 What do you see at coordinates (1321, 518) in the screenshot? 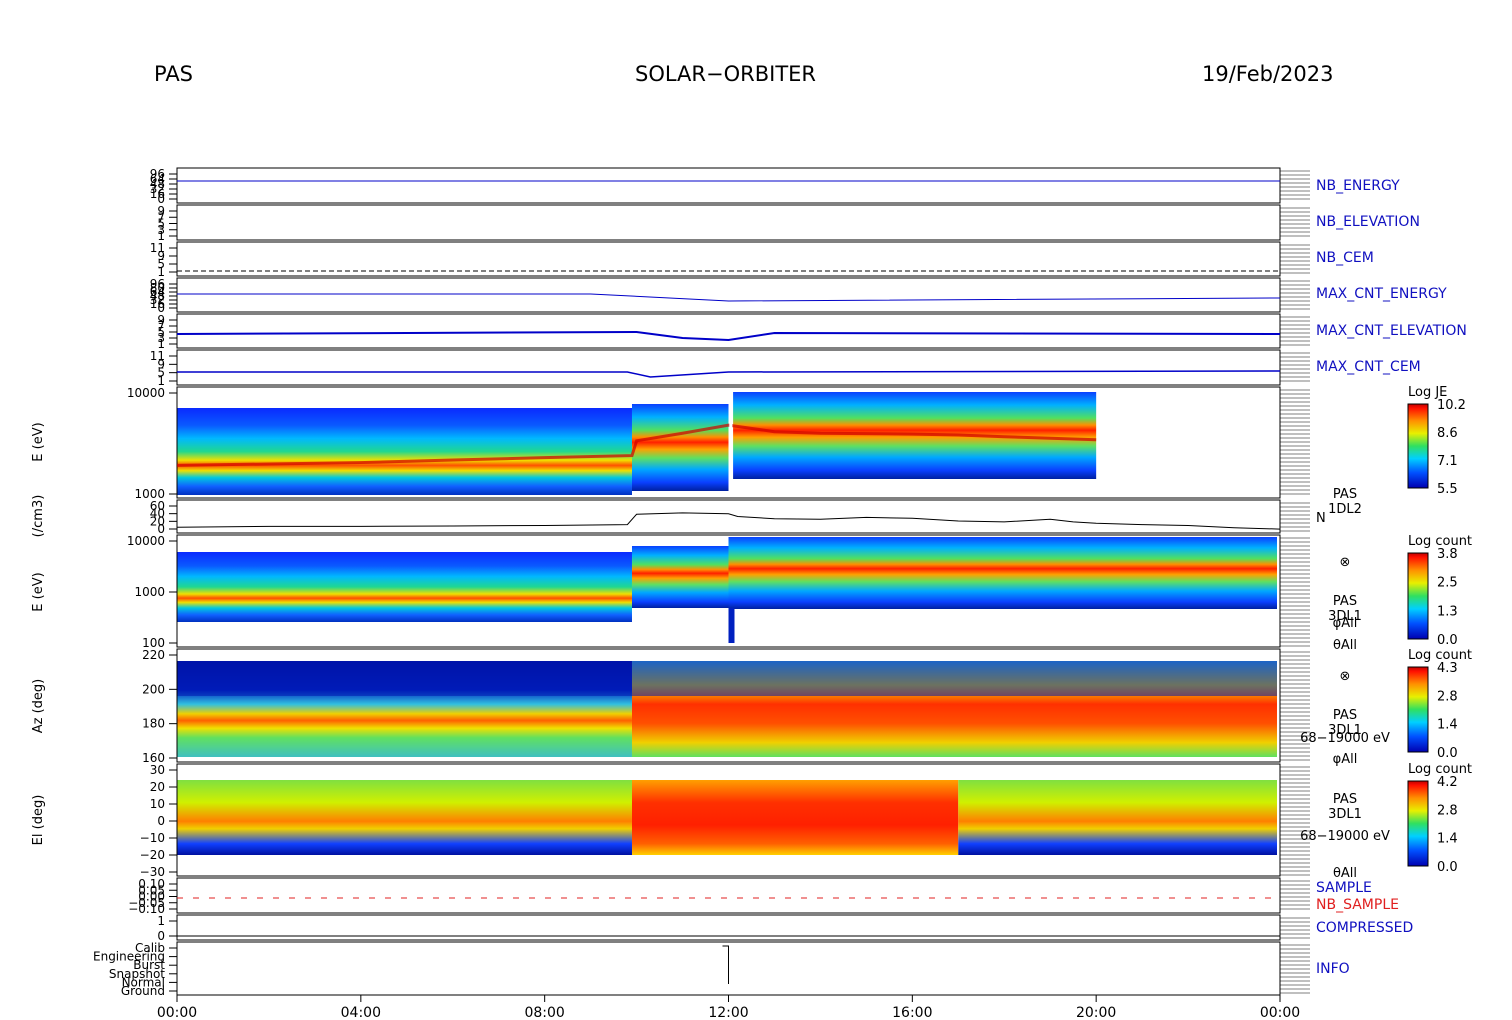
I see `density-side-3: N` at bounding box center [1321, 518].